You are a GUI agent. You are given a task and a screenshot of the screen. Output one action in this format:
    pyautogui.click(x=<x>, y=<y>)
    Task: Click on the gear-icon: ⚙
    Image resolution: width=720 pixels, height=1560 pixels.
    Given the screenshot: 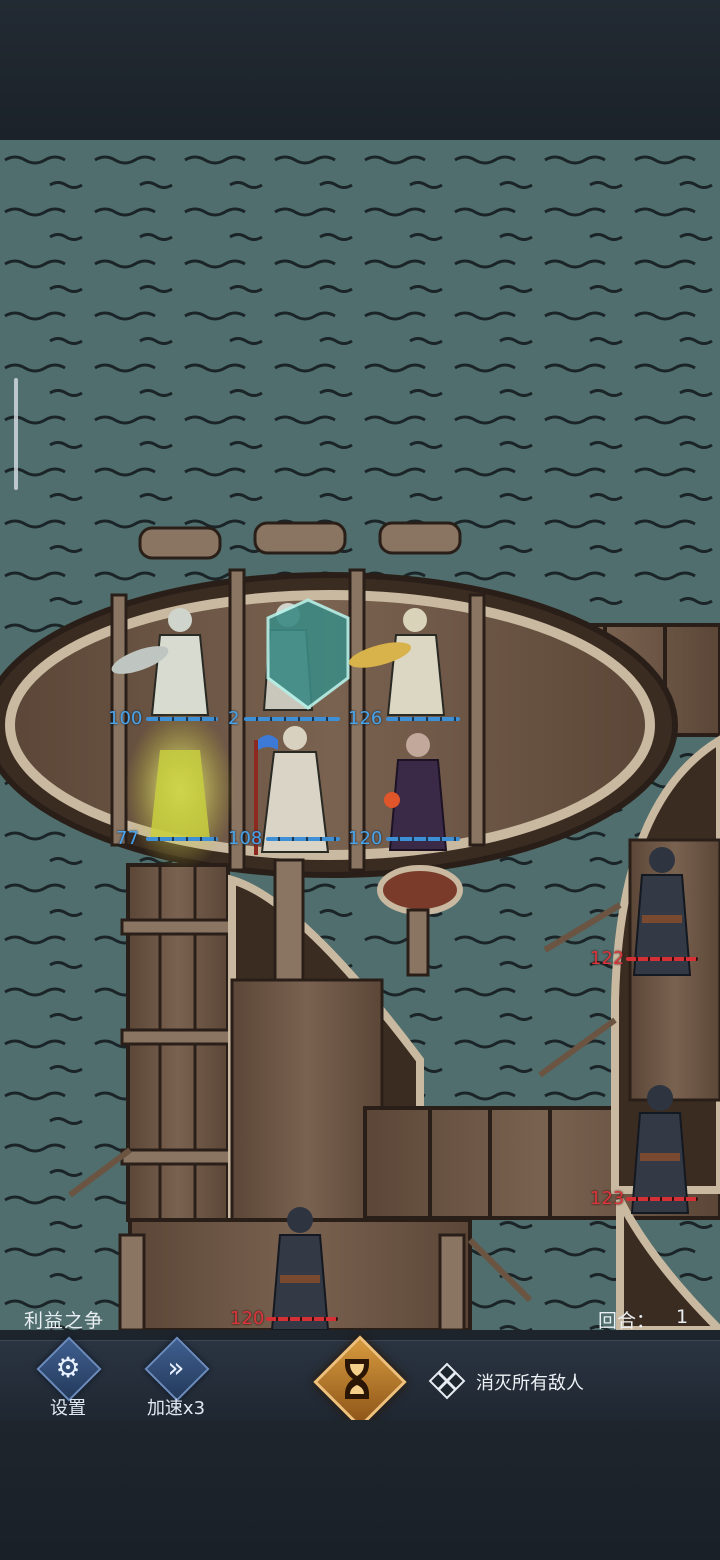 What is the action you would take?
    pyautogui.click(x=68, y=1367)
    